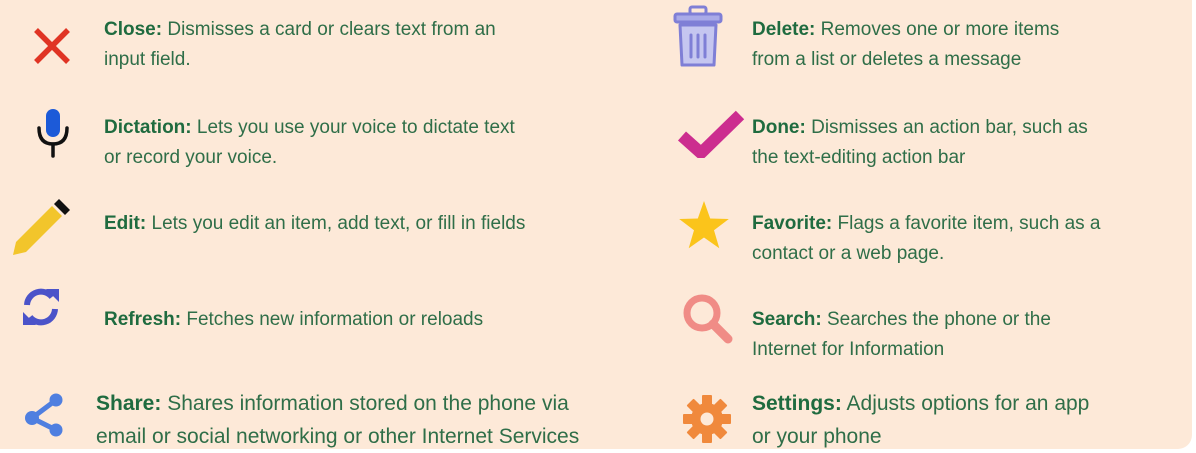  What do you see at coordinates (147, 59) in the screenshot?
I see `close-desc-line2: input field.` at bounding box center [147, 59].